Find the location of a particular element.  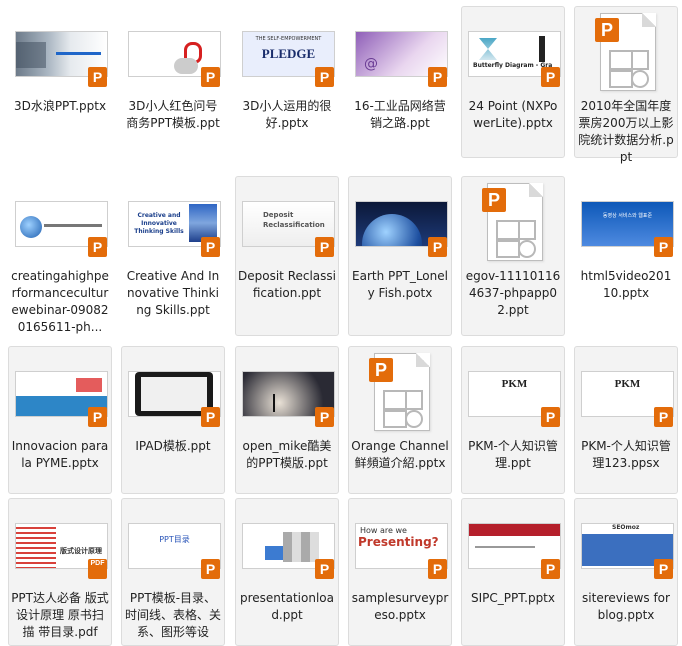

file-name: PPT模板-目录、时间线、表格、关系、图形等设 is located at coordinates (172, 615).